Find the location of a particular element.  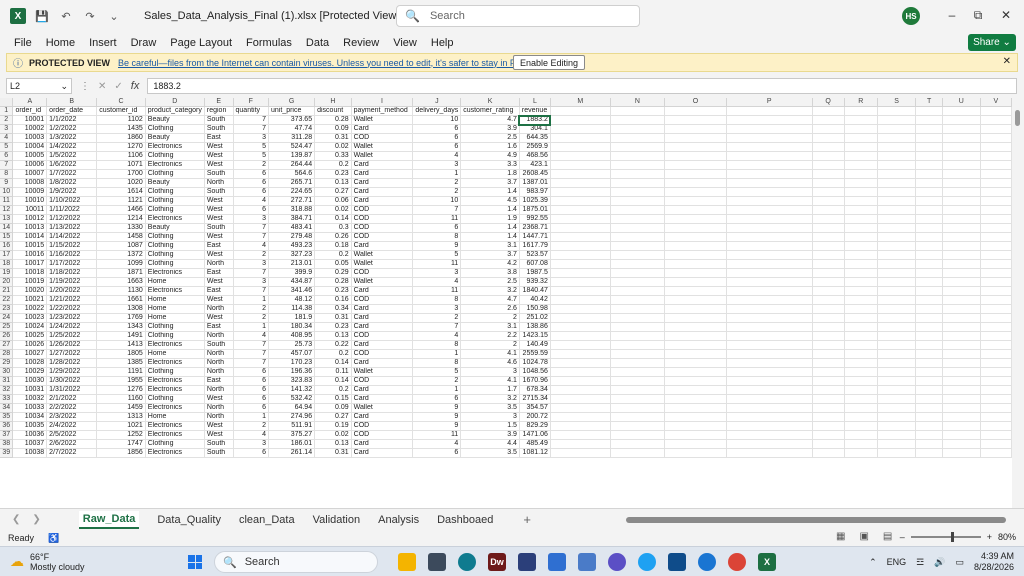

cell: 2.5 is located at coordinates (490, 138).